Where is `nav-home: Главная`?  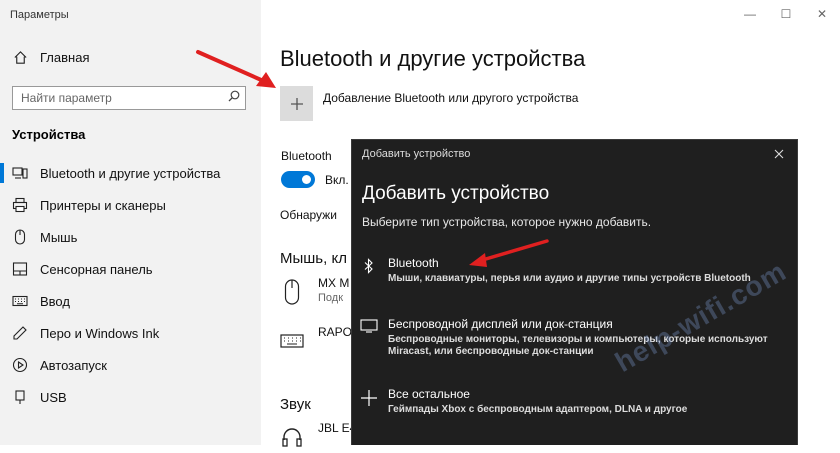 nav-home: Главная is located at coordinates (50, 57).